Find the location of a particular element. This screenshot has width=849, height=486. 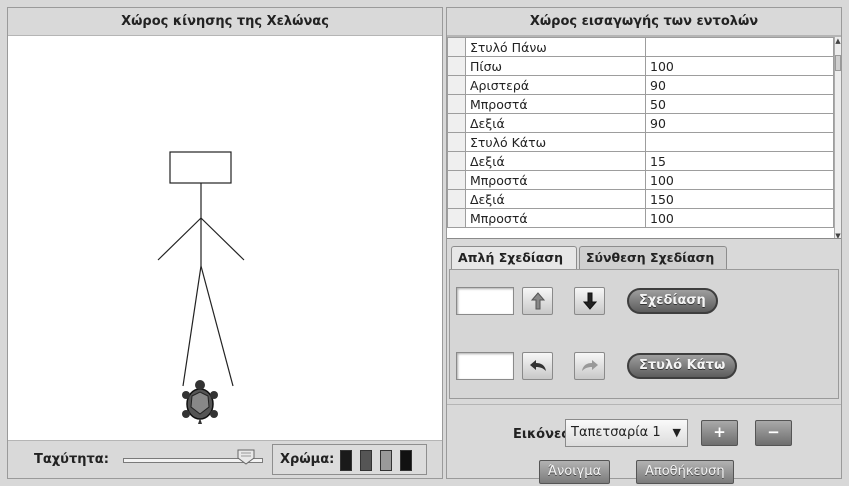

redo-button is located at coordinates (589, 366).